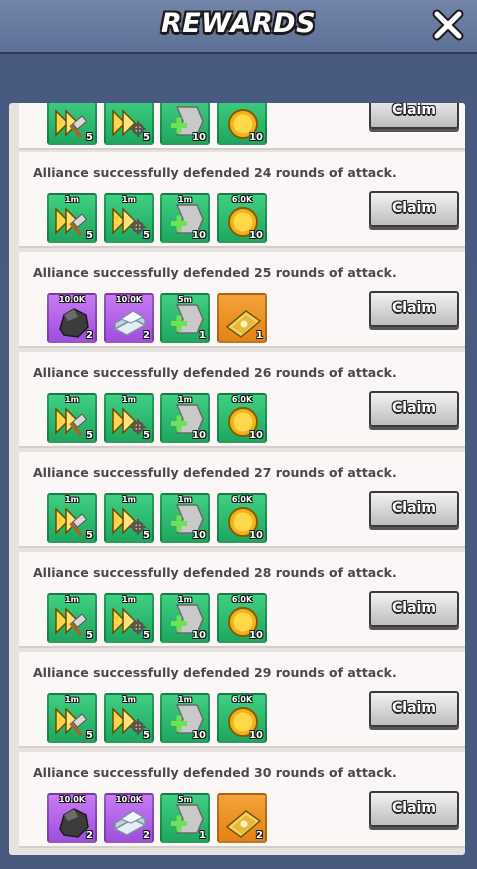 This screenshot has width=477, height=869. I want to click on reward-item-speedup-research: 5, so click(129, 124).